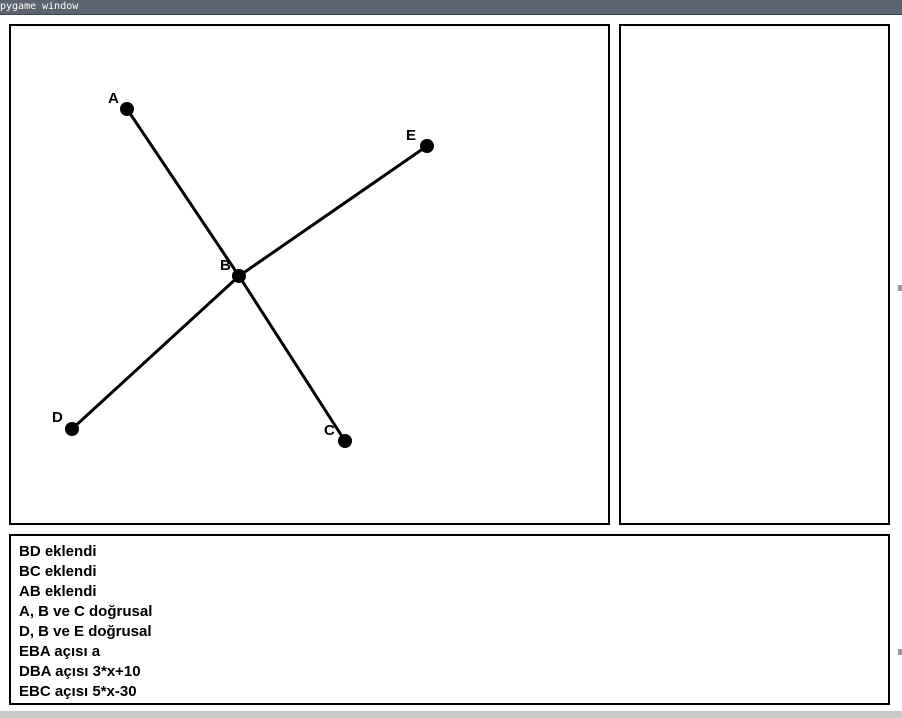 The width and height of the screenshot is (902, 718). What do you see at coordinates (58, 571) in the screenshot?
I see `log-line: BC eklendi` at bounding box center [58, 571].